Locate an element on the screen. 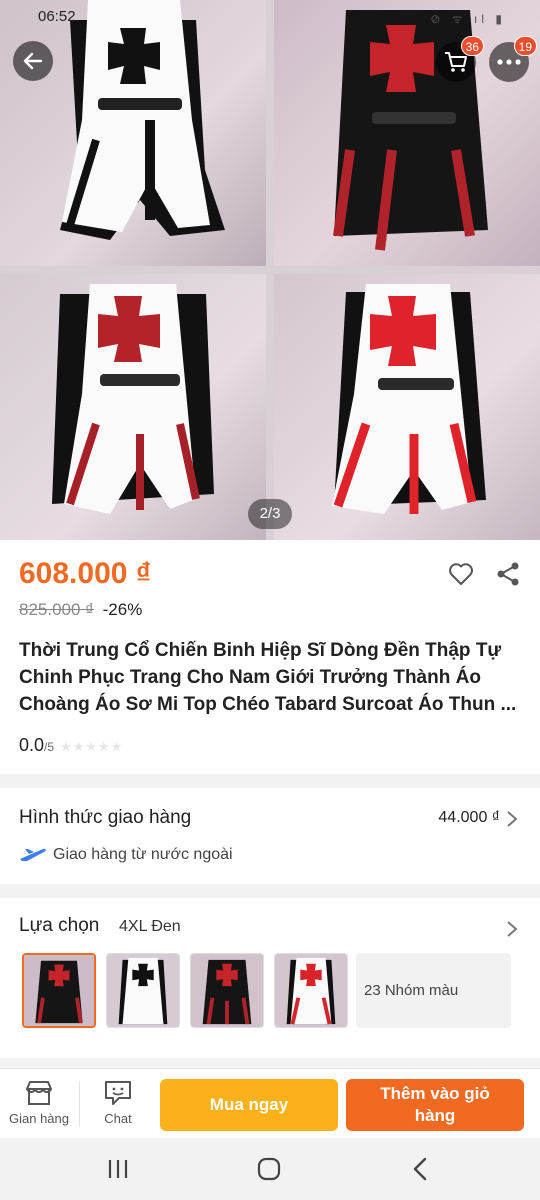  home-icon is located at coordinates (269, 1169).